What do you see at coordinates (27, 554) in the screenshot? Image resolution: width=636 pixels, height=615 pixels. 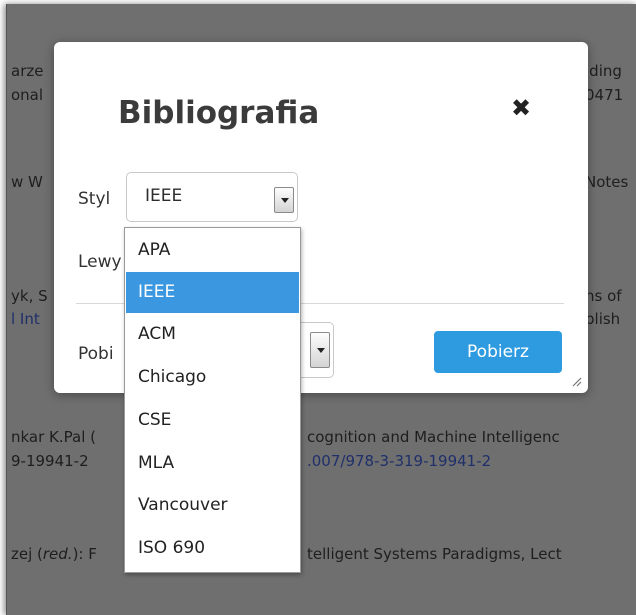 I see `background-text: zej (` at bounding box center [27, 554].